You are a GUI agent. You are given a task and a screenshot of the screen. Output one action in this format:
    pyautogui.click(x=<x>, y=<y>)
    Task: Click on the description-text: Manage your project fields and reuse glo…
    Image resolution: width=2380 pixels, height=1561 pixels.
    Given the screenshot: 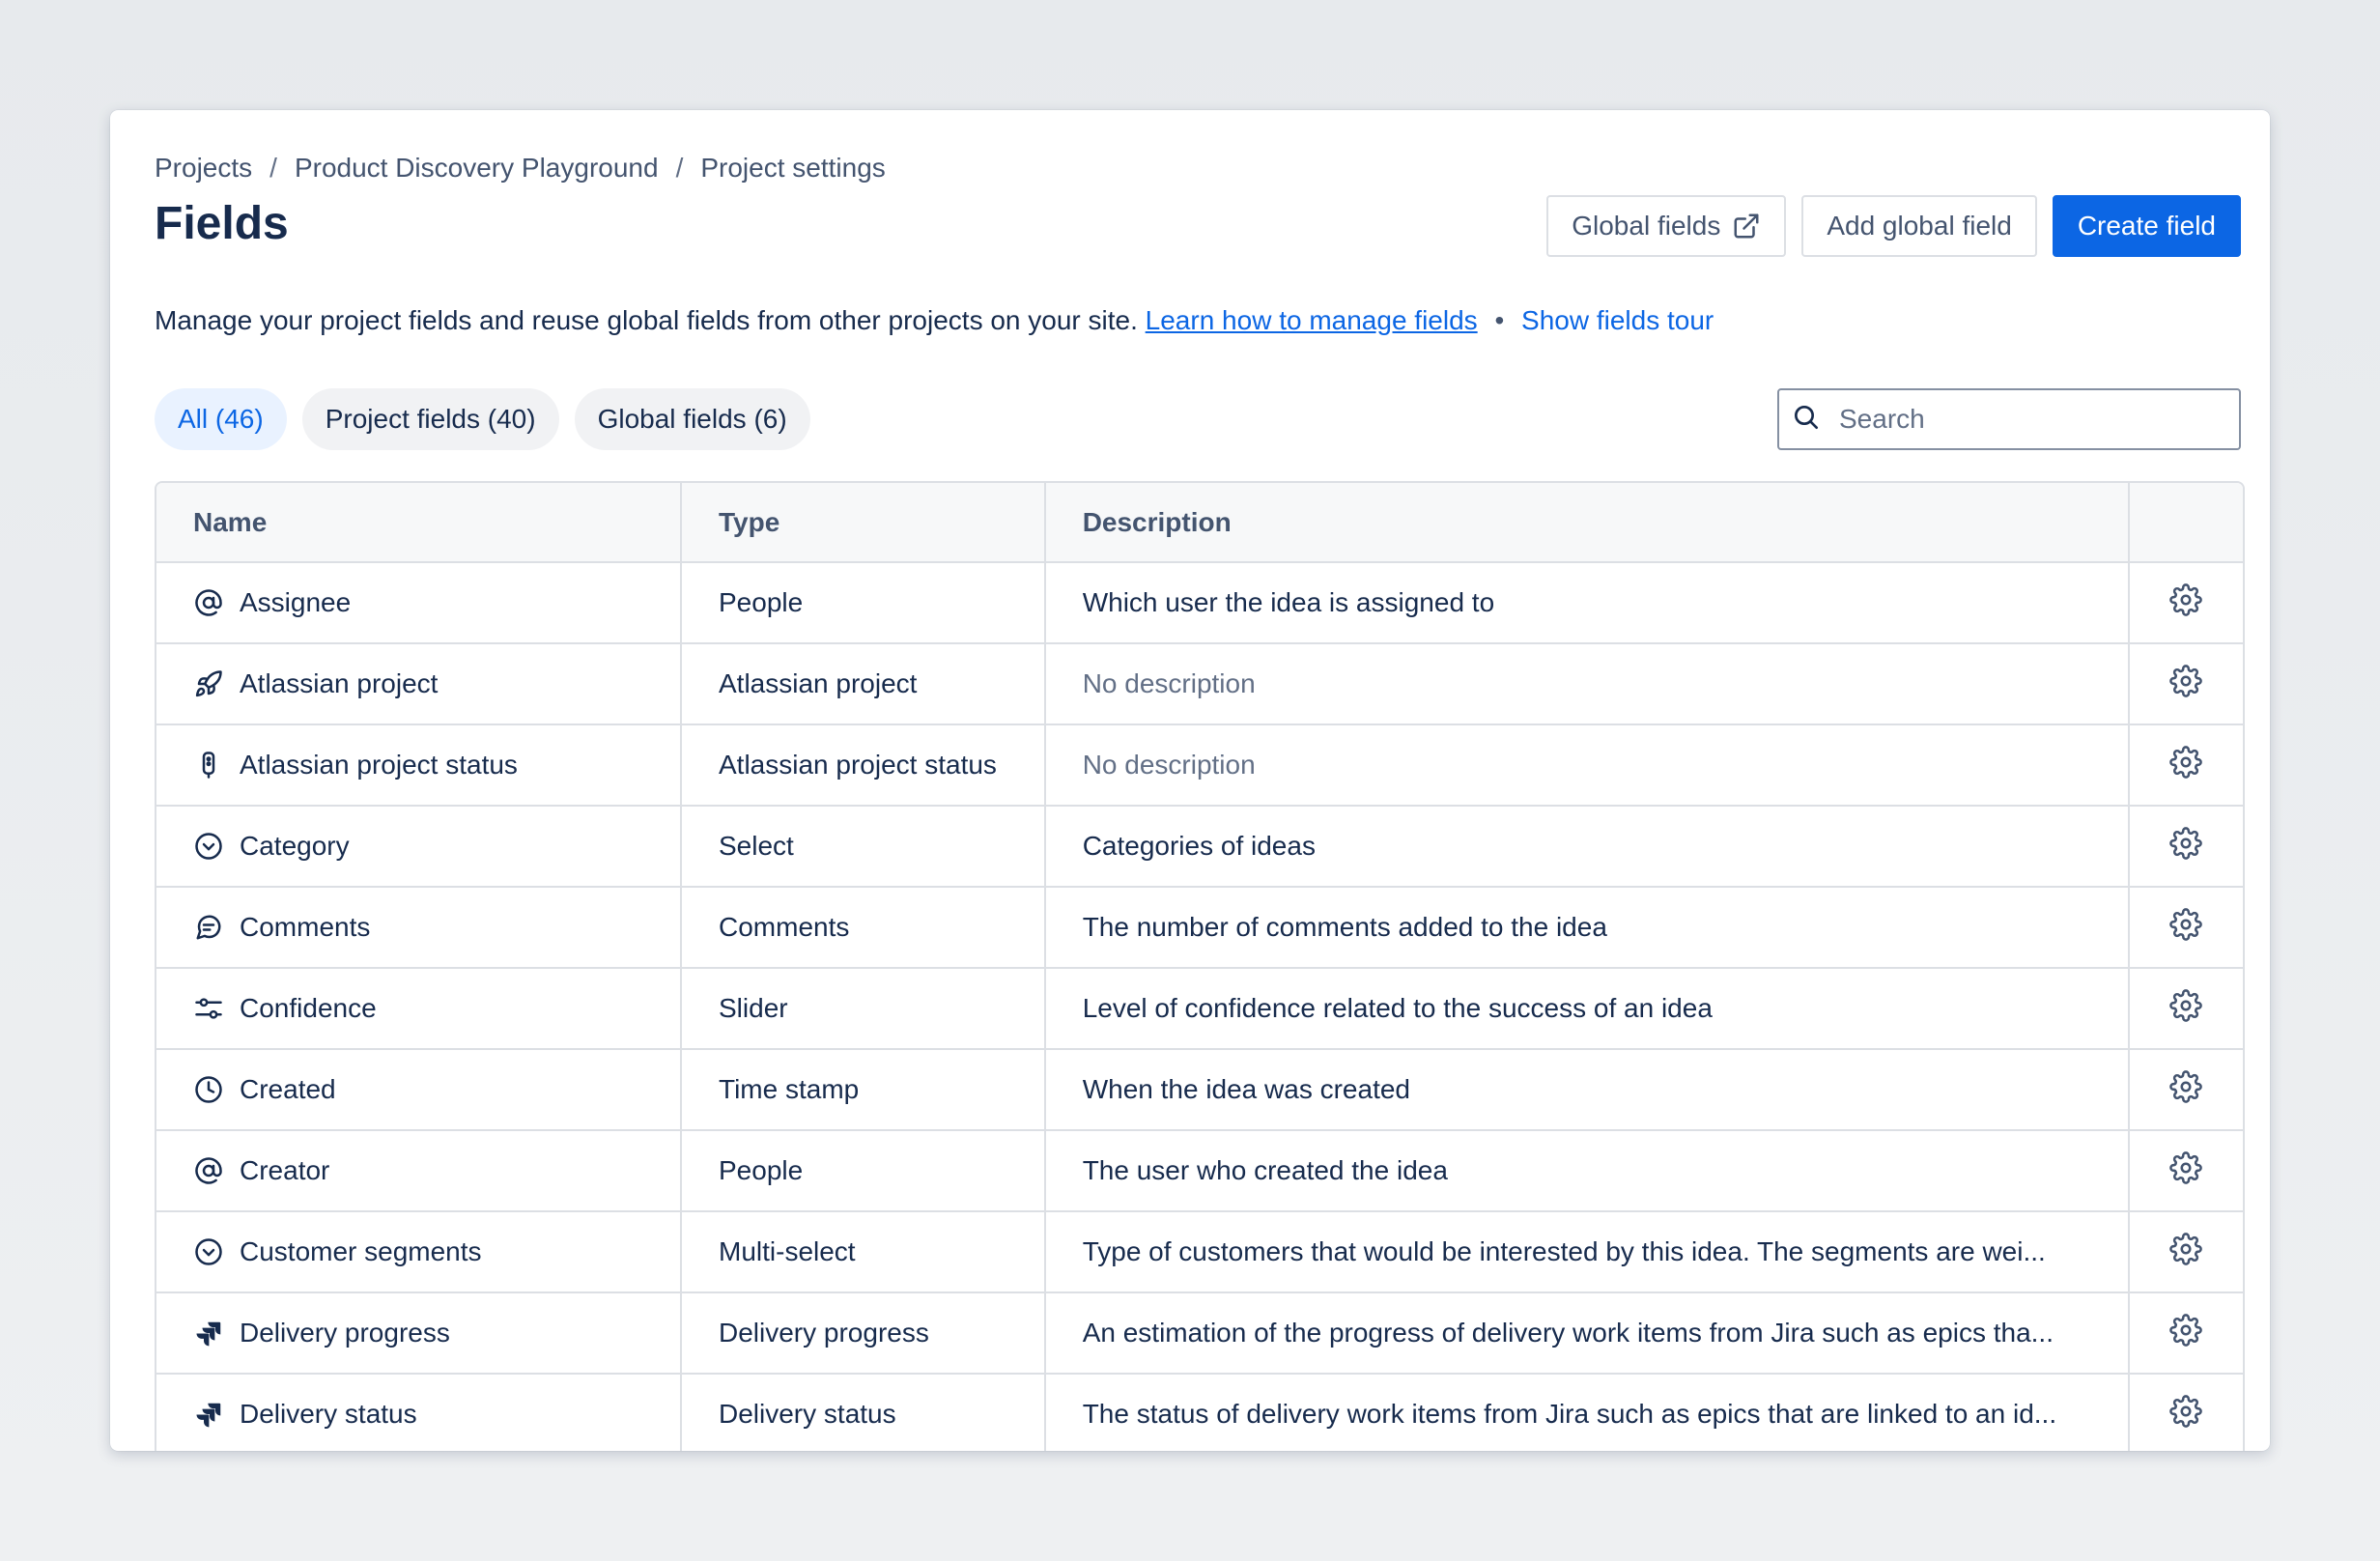 What is the action you would take?
    pyautogui.click(x=647, y=320)
    